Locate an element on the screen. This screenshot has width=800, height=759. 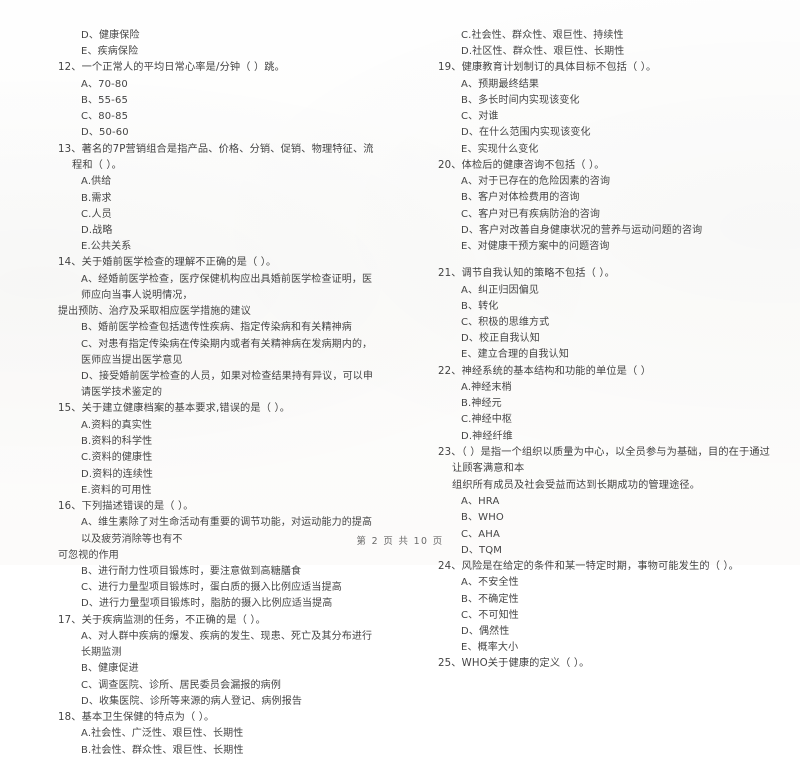
question-option: C.社会性、群众性、艰巨性、持续性 is located at coordinates (542, 35).